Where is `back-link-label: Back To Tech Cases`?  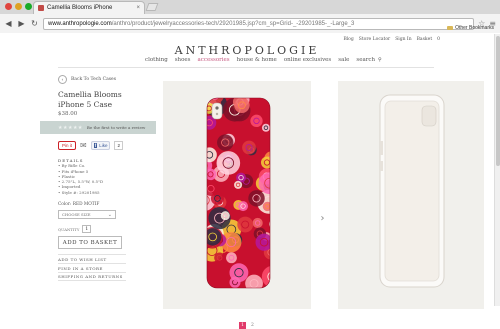 back-link-label: Back To Tech Cases is located at coordinates (94, 79).